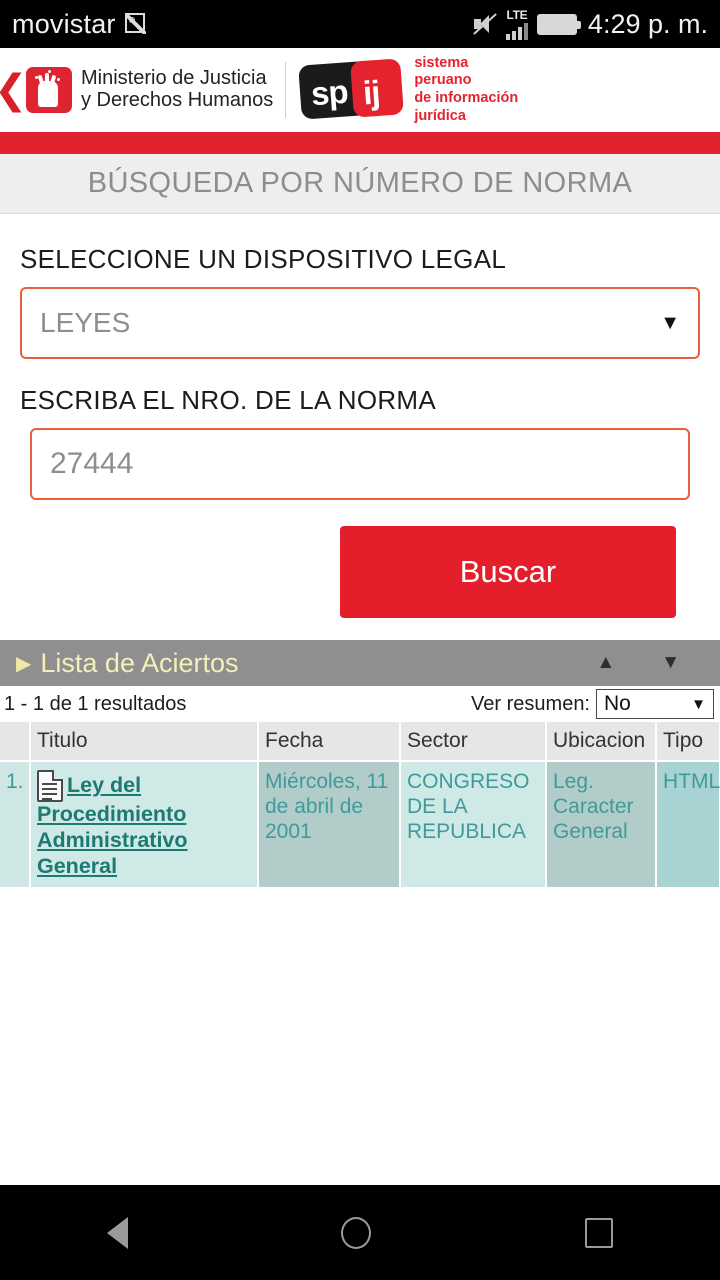 Image resolution: width=720 pixels, height=1280 pixels. What do you see at coordinates (360, 464) in the screenshot?
I see `norma-number-input: 27444` at bounding box center [360, 464].